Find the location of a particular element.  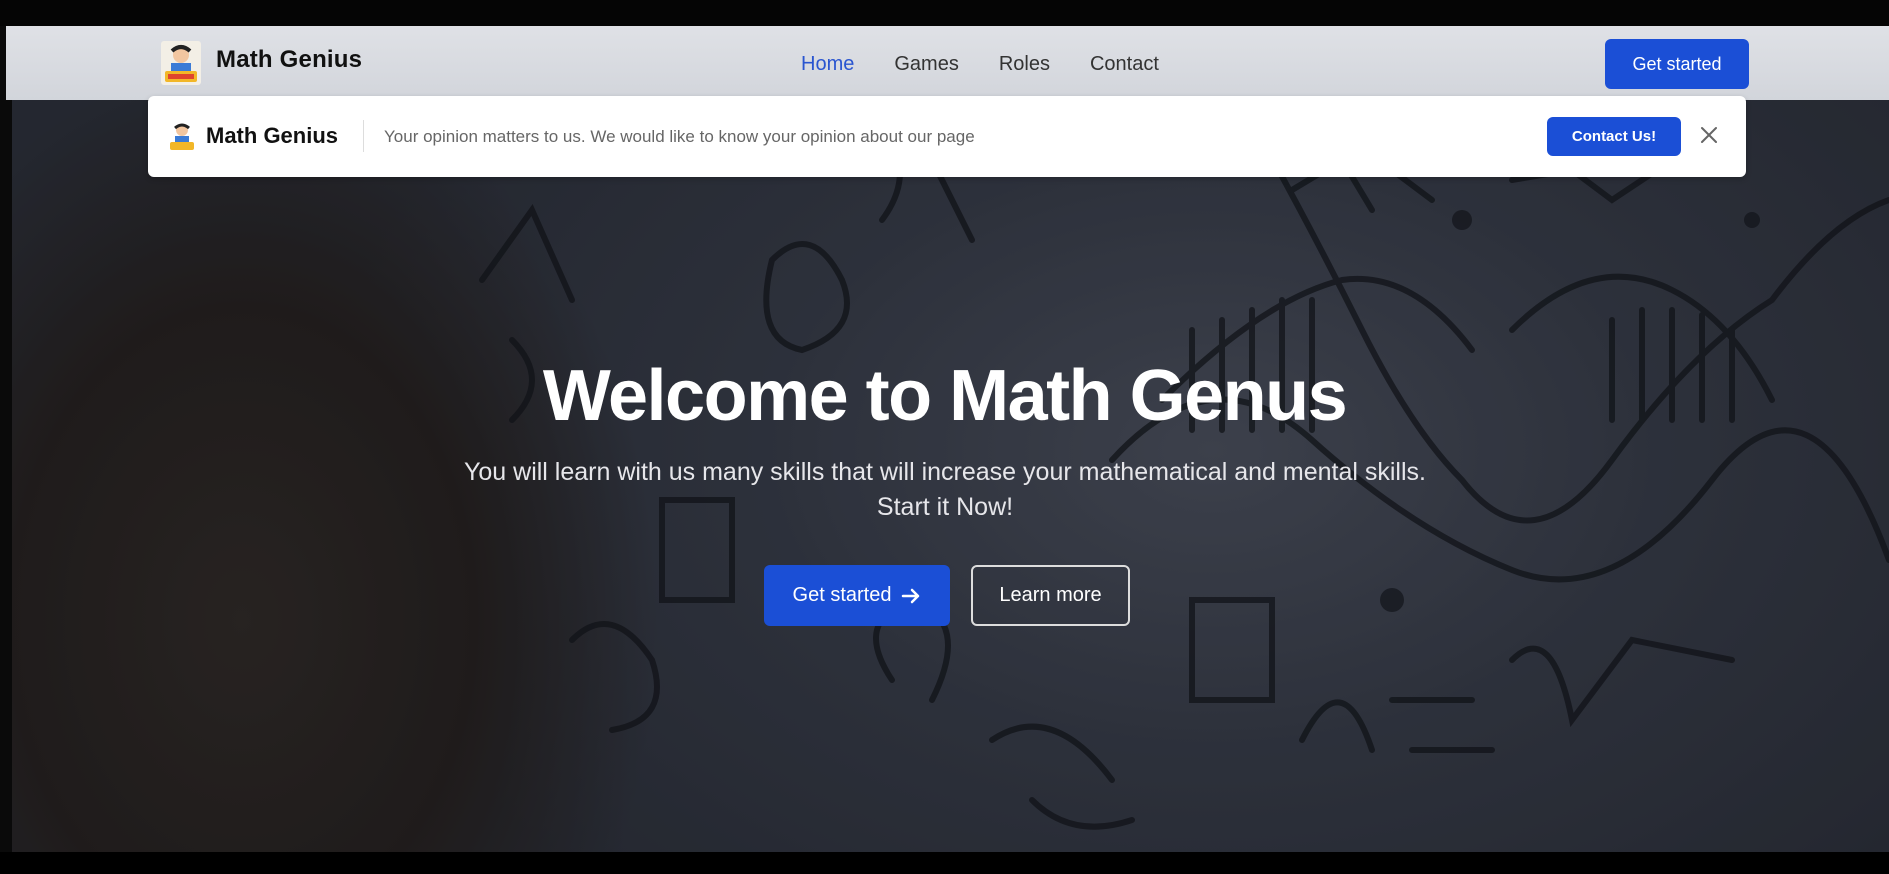

nav-link-games: Games is located at coordinates (926, 64).